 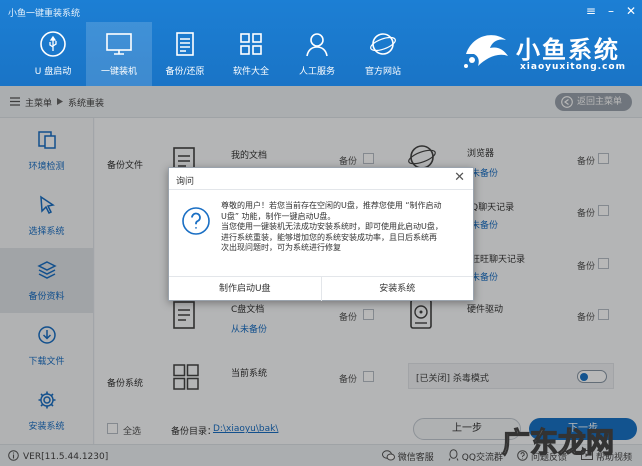 I want to click on make-boot-usb-button: 制作启动U盘, so click(x=245, y=289).